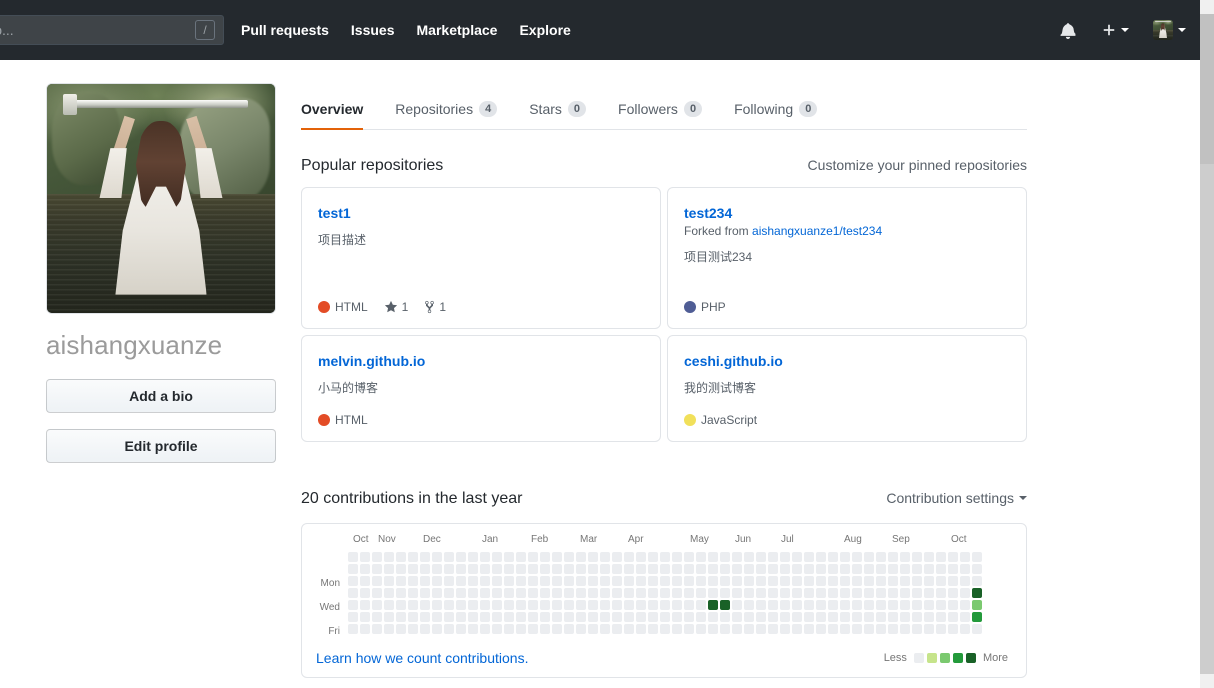  Describe the element at coordinates (422, 658) in the screenshot. I see `learn-contributions-link: Learn how we count contributions.` at that location.